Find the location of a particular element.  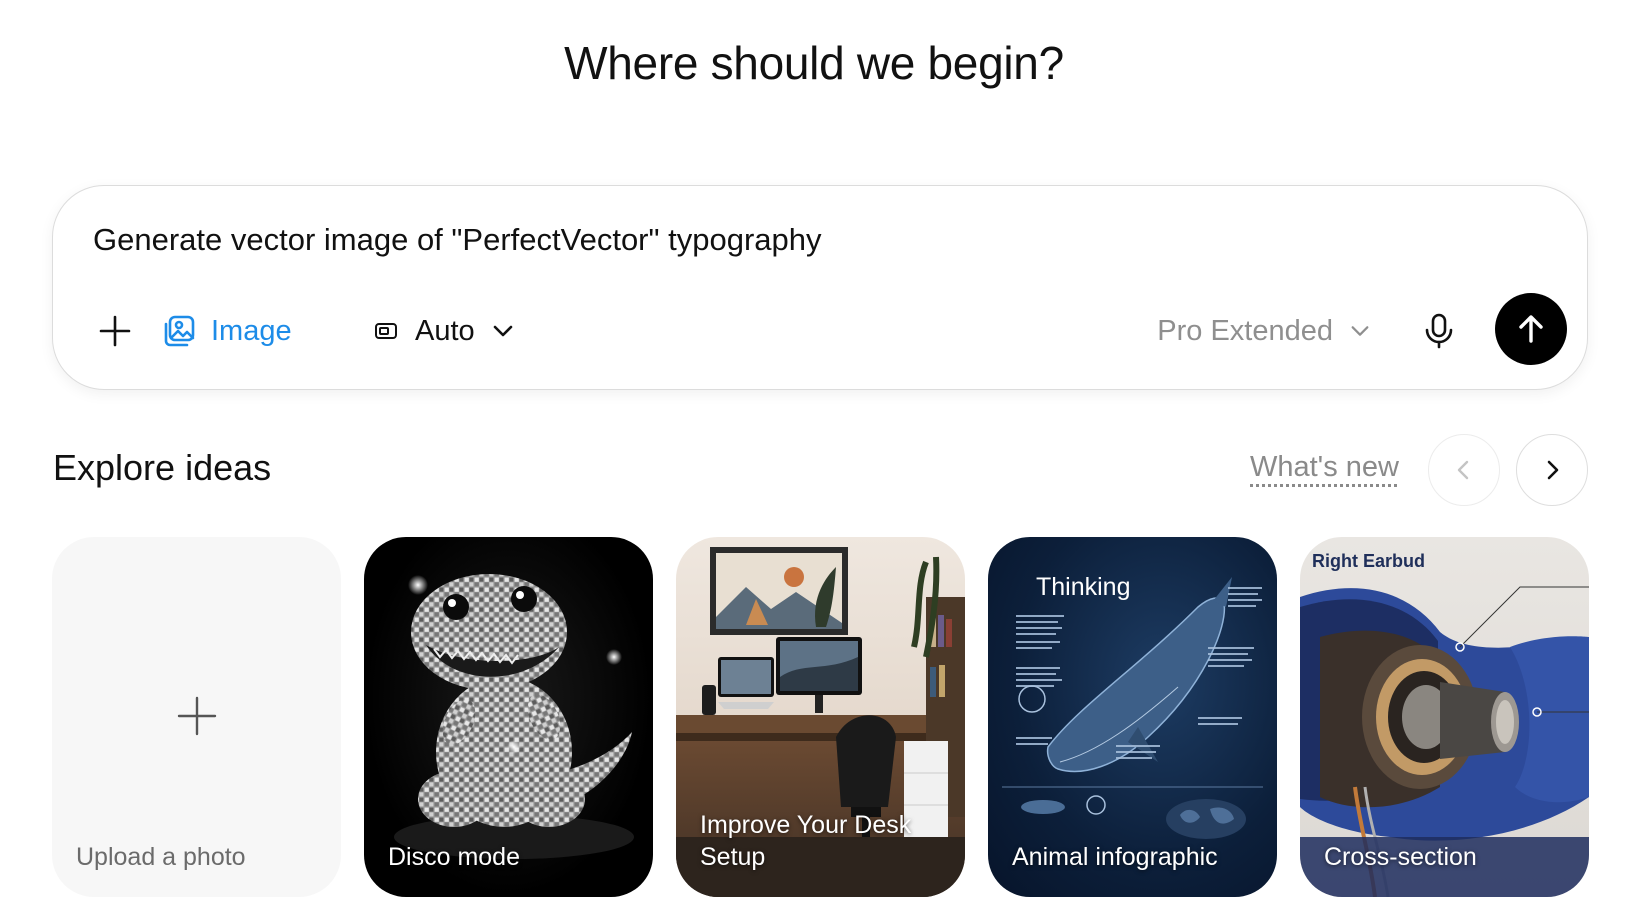

image-icon is located at coordinates (179, 331).